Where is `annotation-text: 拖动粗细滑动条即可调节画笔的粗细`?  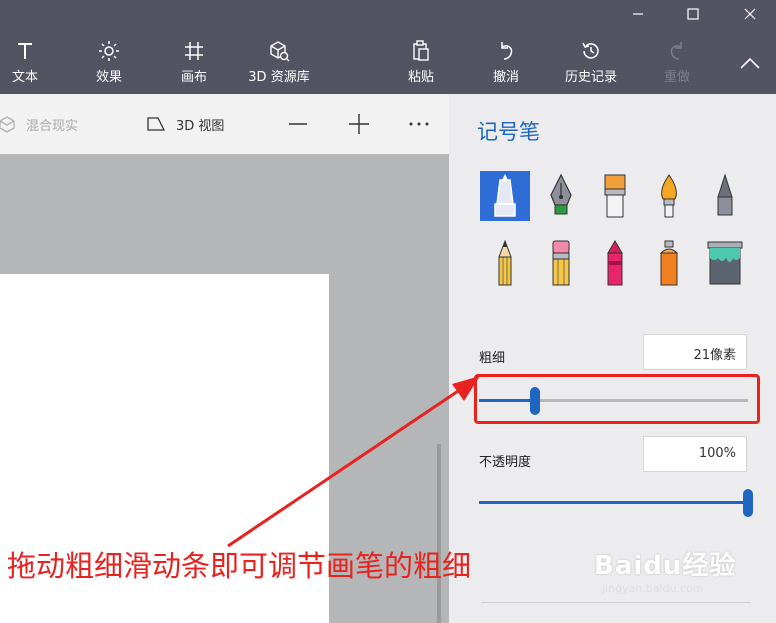
annotation-text: 拖动粗细滑动条即可调节画笔的粗细 is located at coordinates (239, 566).